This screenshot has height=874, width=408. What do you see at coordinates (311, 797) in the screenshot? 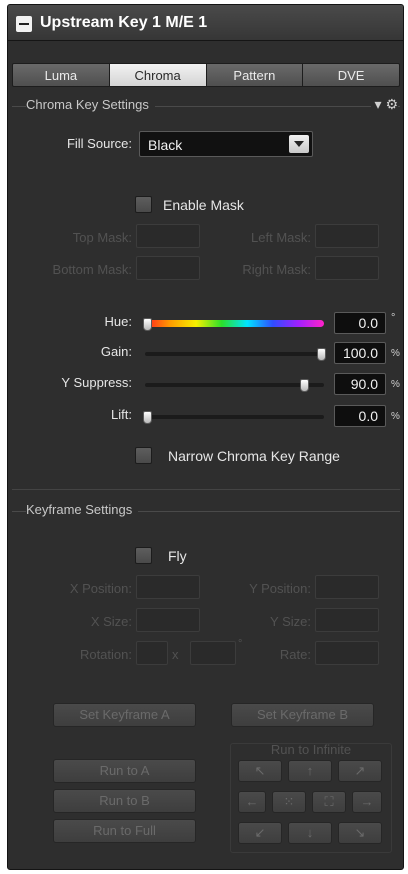
I see `run-to-infinite-group: Run to Infinite ↖ ↑ ↗ ← ⁙ ⛶ → ↙ ↓ ↘` at bounding box center [311, 797].